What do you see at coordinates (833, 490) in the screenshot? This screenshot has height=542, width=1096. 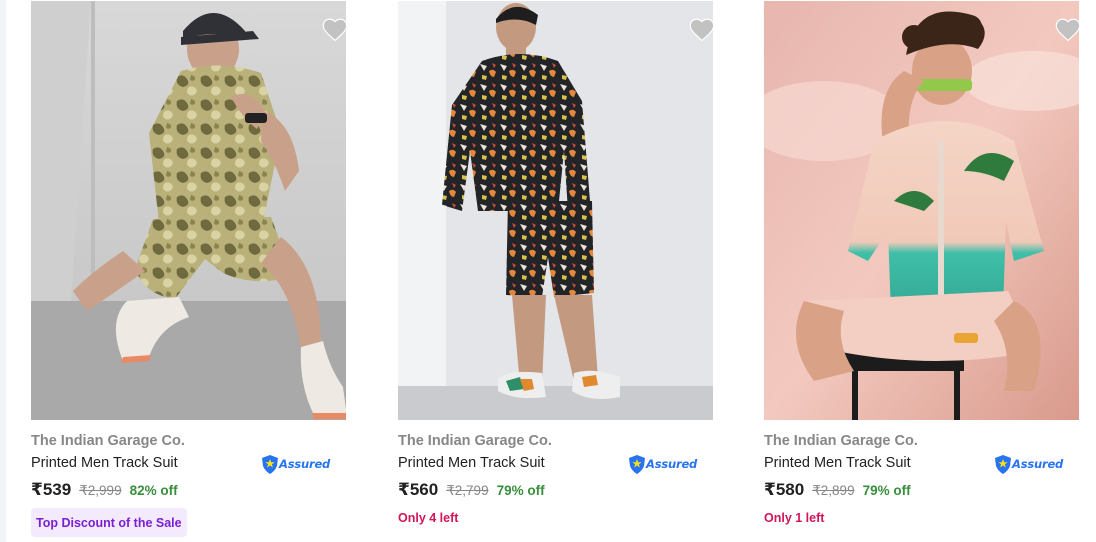 I see `original-price: ₹2,899` at bounding box center [833, 490].